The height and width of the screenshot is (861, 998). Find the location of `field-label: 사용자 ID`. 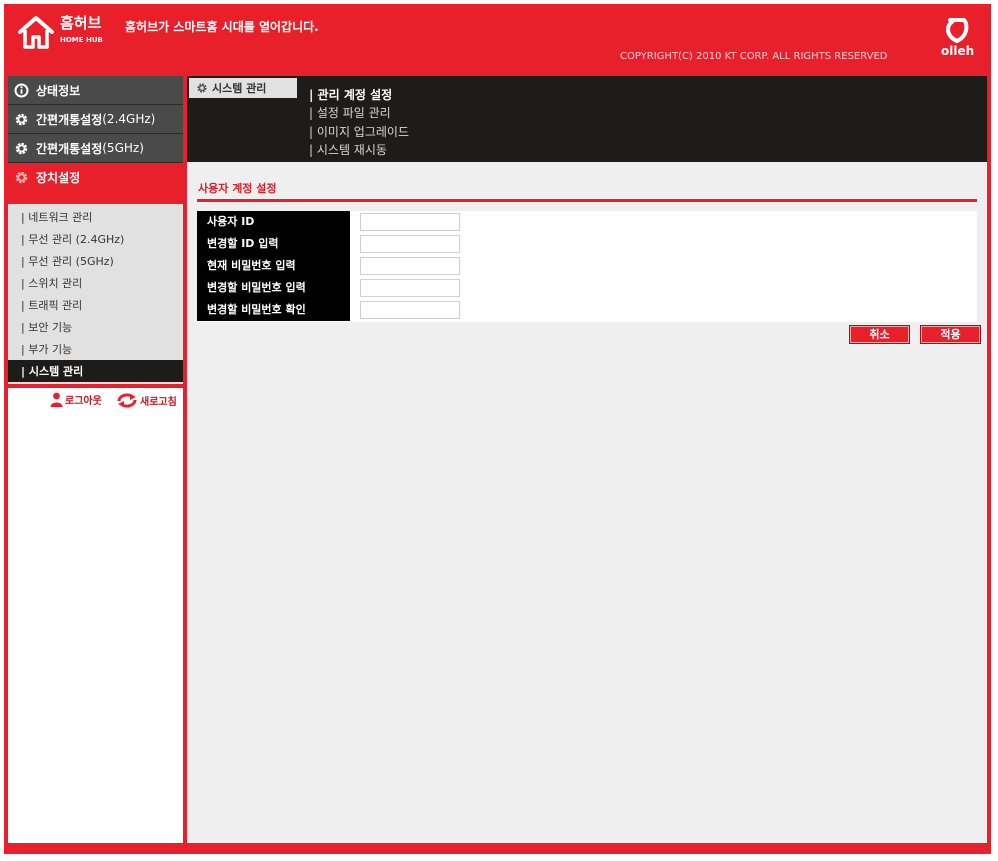

field-label: 사용자 ID is located at coordinates (273, 222).